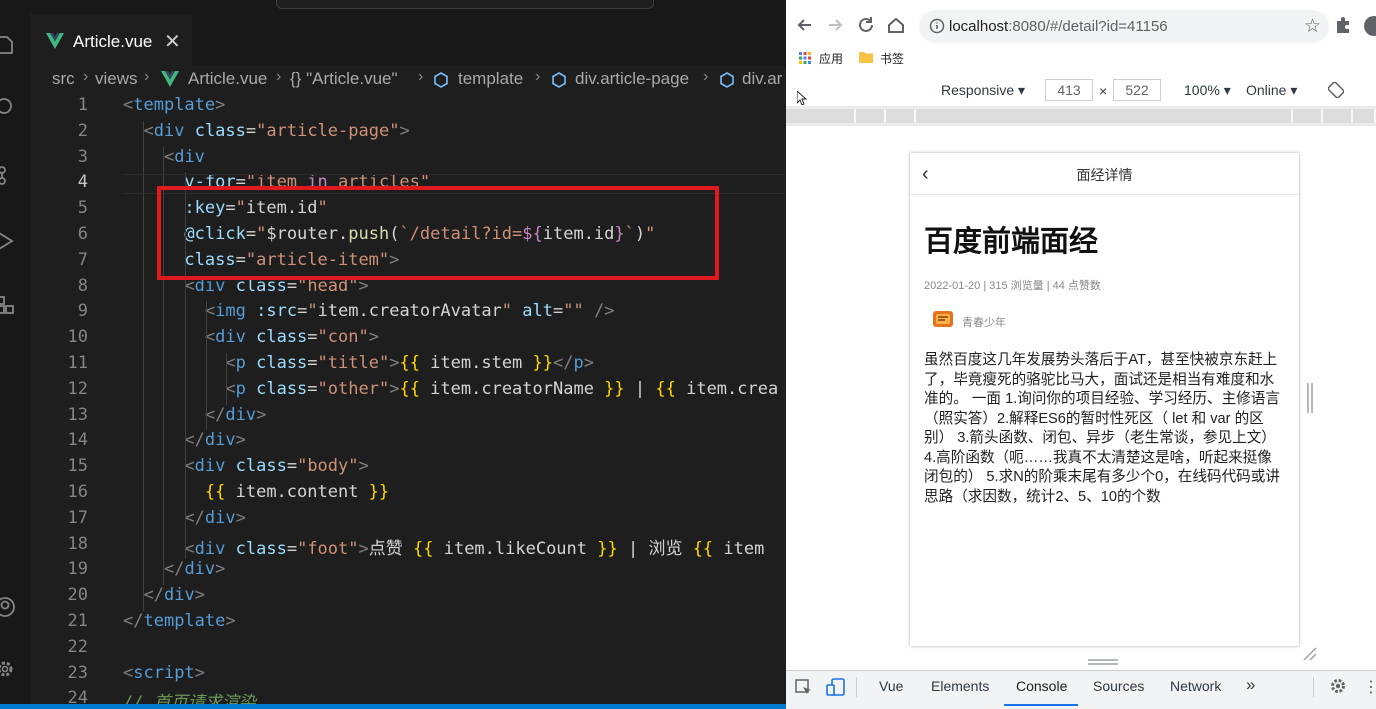  I want to click on code-line: <template>, so click(174, 105).